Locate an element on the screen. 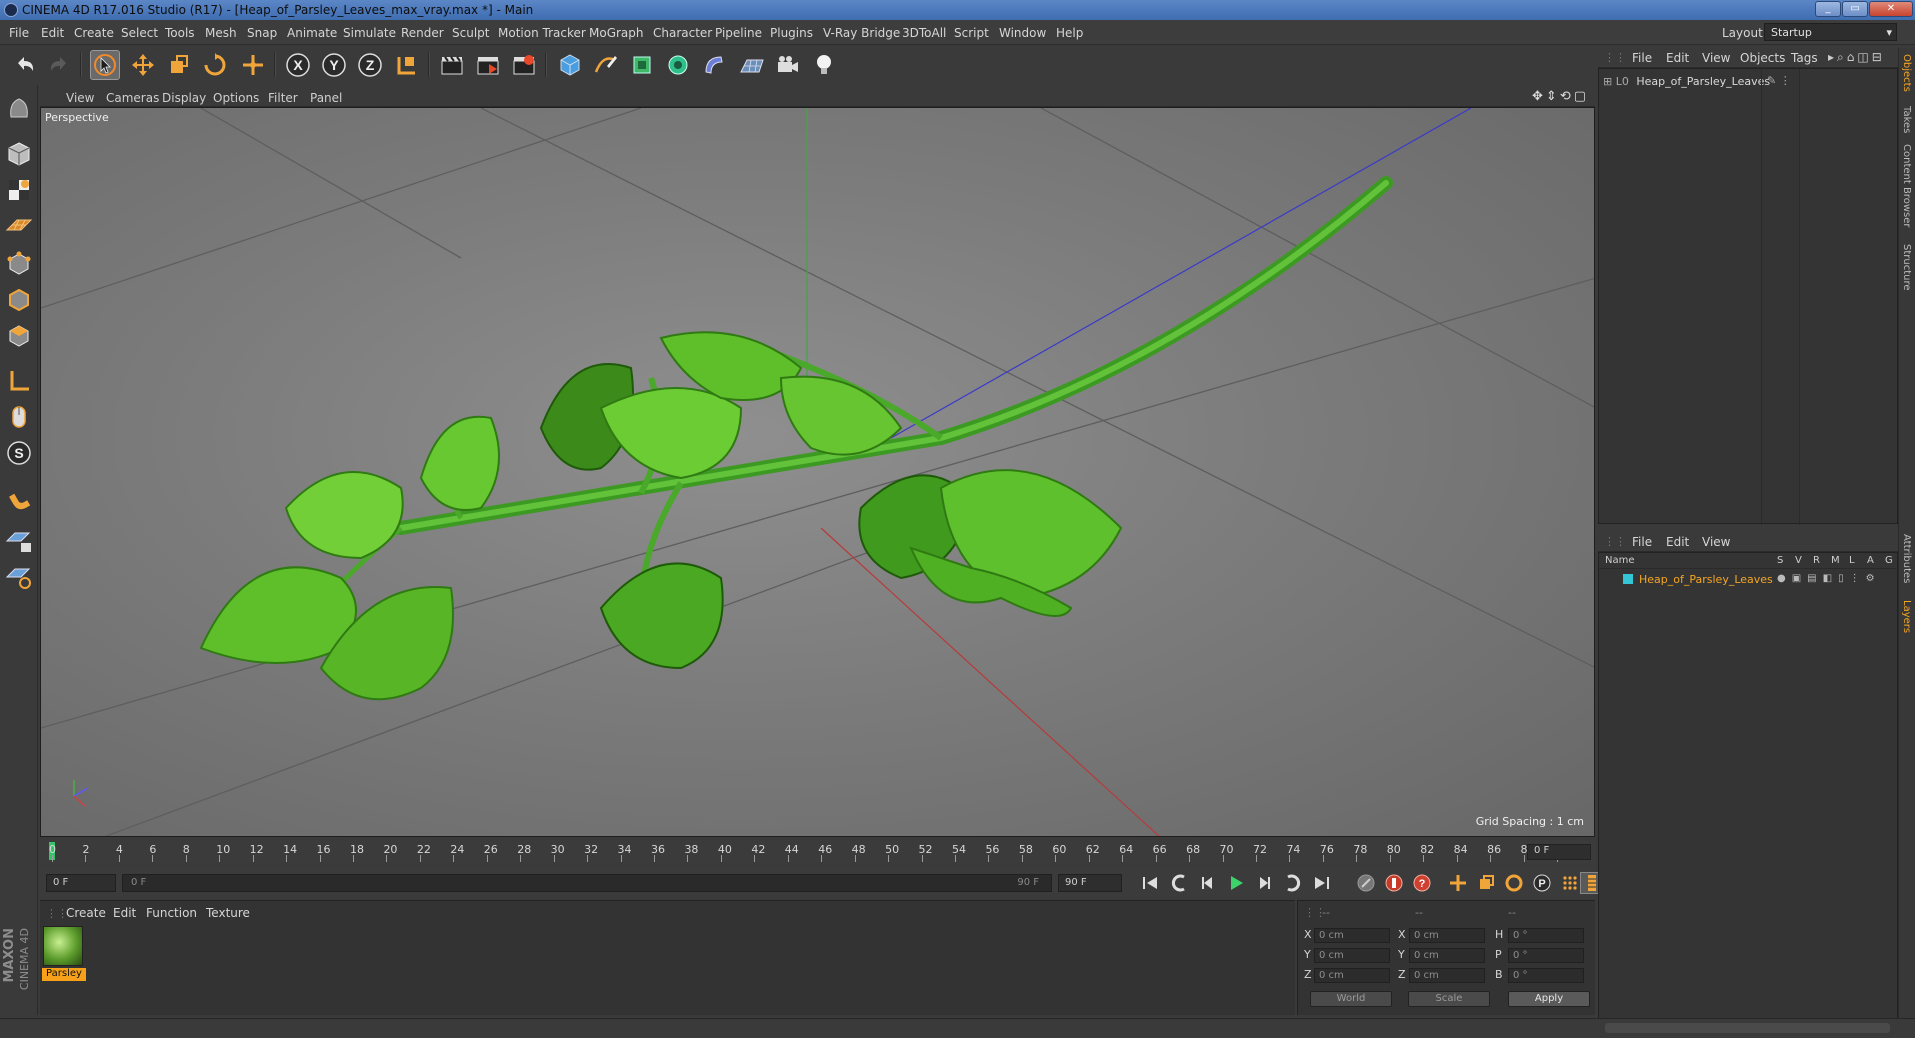  enable-snap-magnet-button is located at coordinates (19, 498).